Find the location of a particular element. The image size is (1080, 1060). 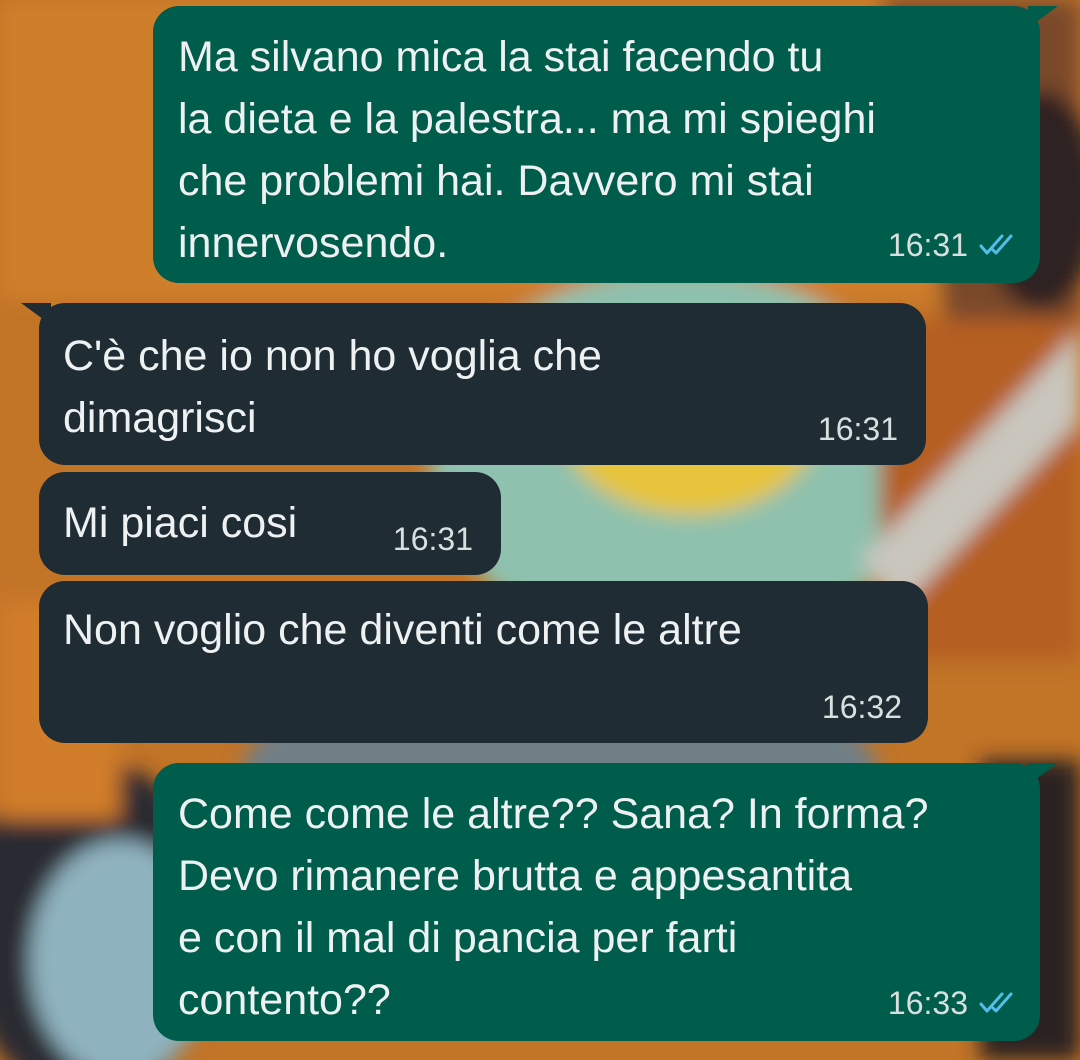

message-bubble-incoming: Mi piaci cosi 16:31 is located at coordinates (270, 523).